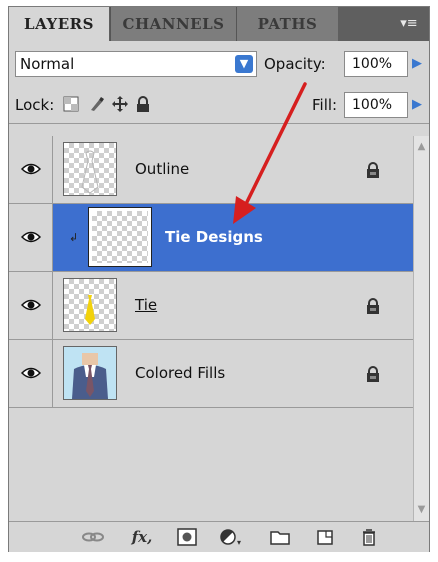 The width and height of the screenshot is (438, 562). I want to click on layer-row-outline: Outline, so click(211, 170).